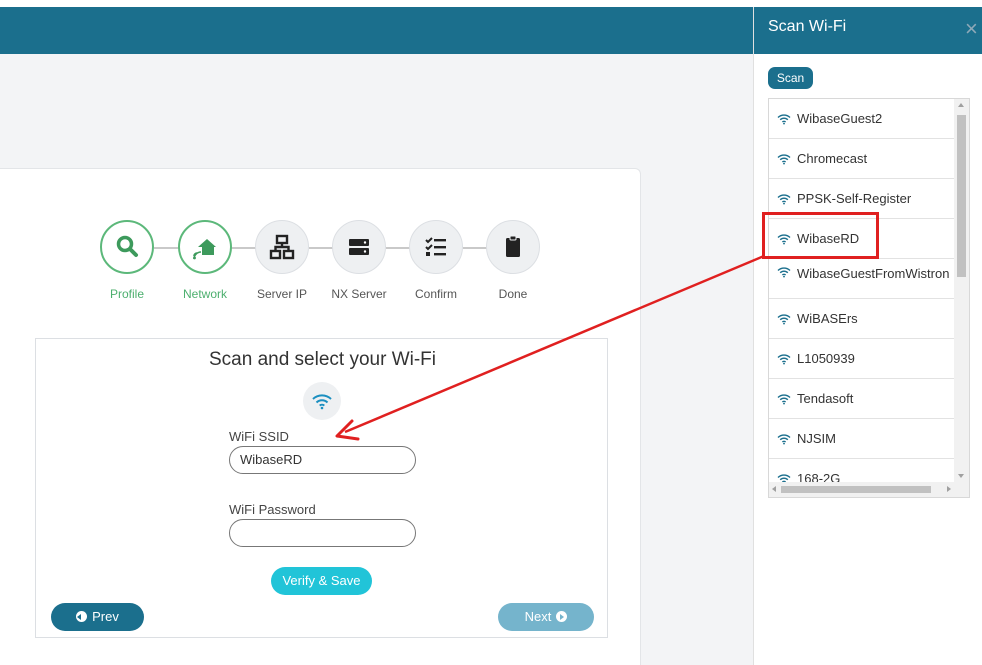  What do you see at coordinates (819, 476) in the screenshot?
I see `wifi-network-name: 168-2G` at bounding box center [819, 476].